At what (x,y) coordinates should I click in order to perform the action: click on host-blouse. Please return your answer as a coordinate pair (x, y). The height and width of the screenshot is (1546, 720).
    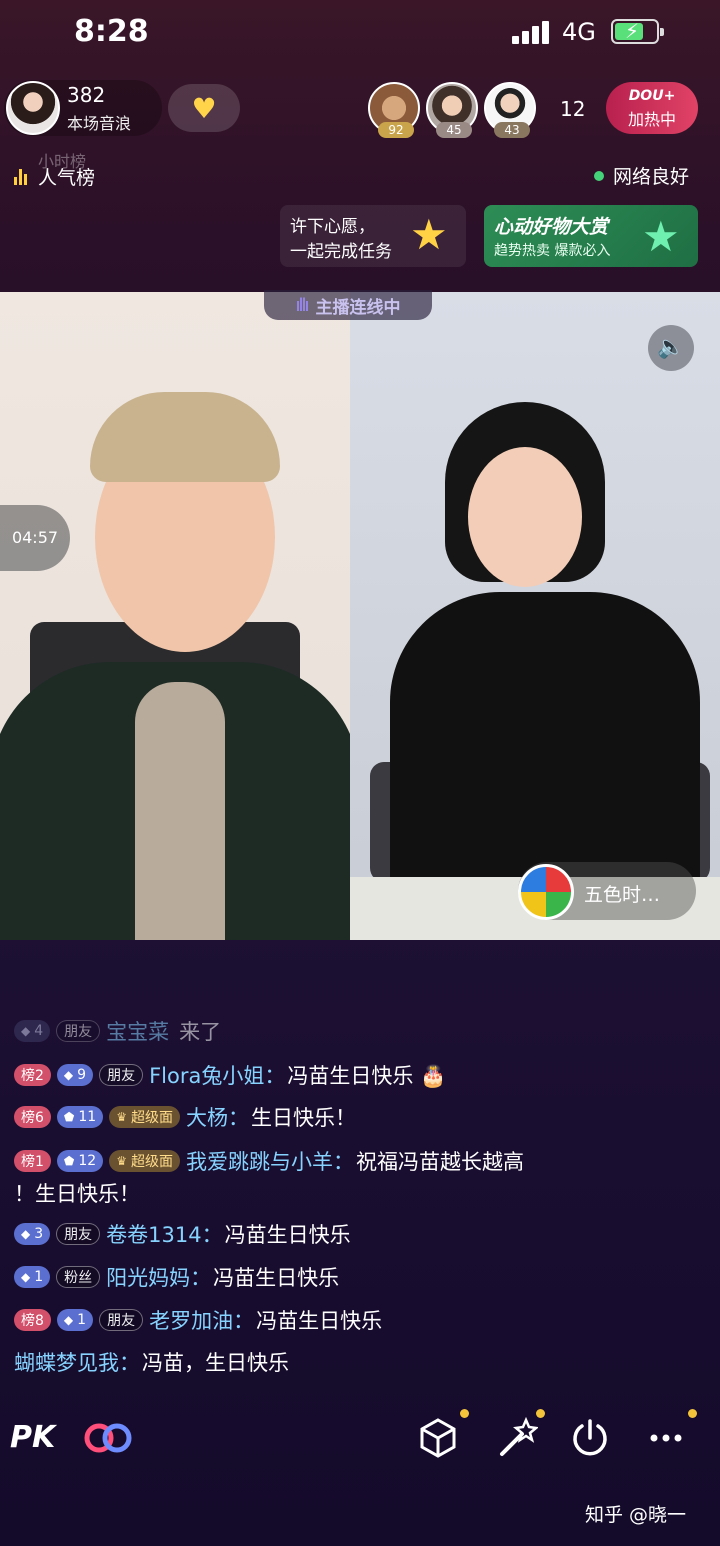
    Looking at the image, I should click on (180, 811).